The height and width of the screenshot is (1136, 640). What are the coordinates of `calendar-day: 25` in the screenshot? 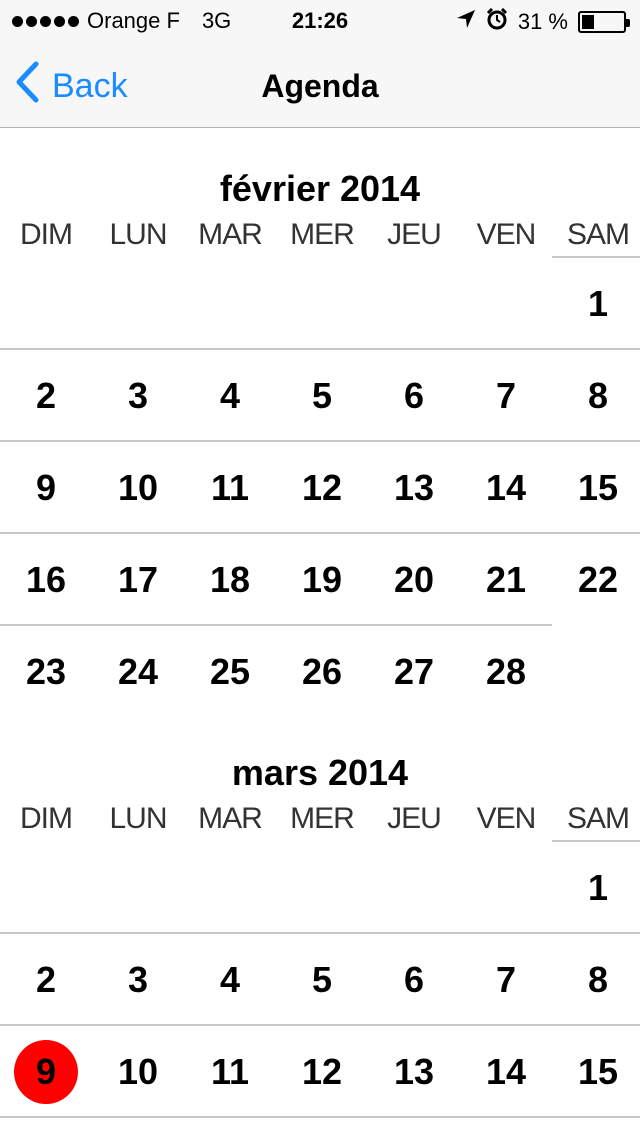 It's located at (230, 672).